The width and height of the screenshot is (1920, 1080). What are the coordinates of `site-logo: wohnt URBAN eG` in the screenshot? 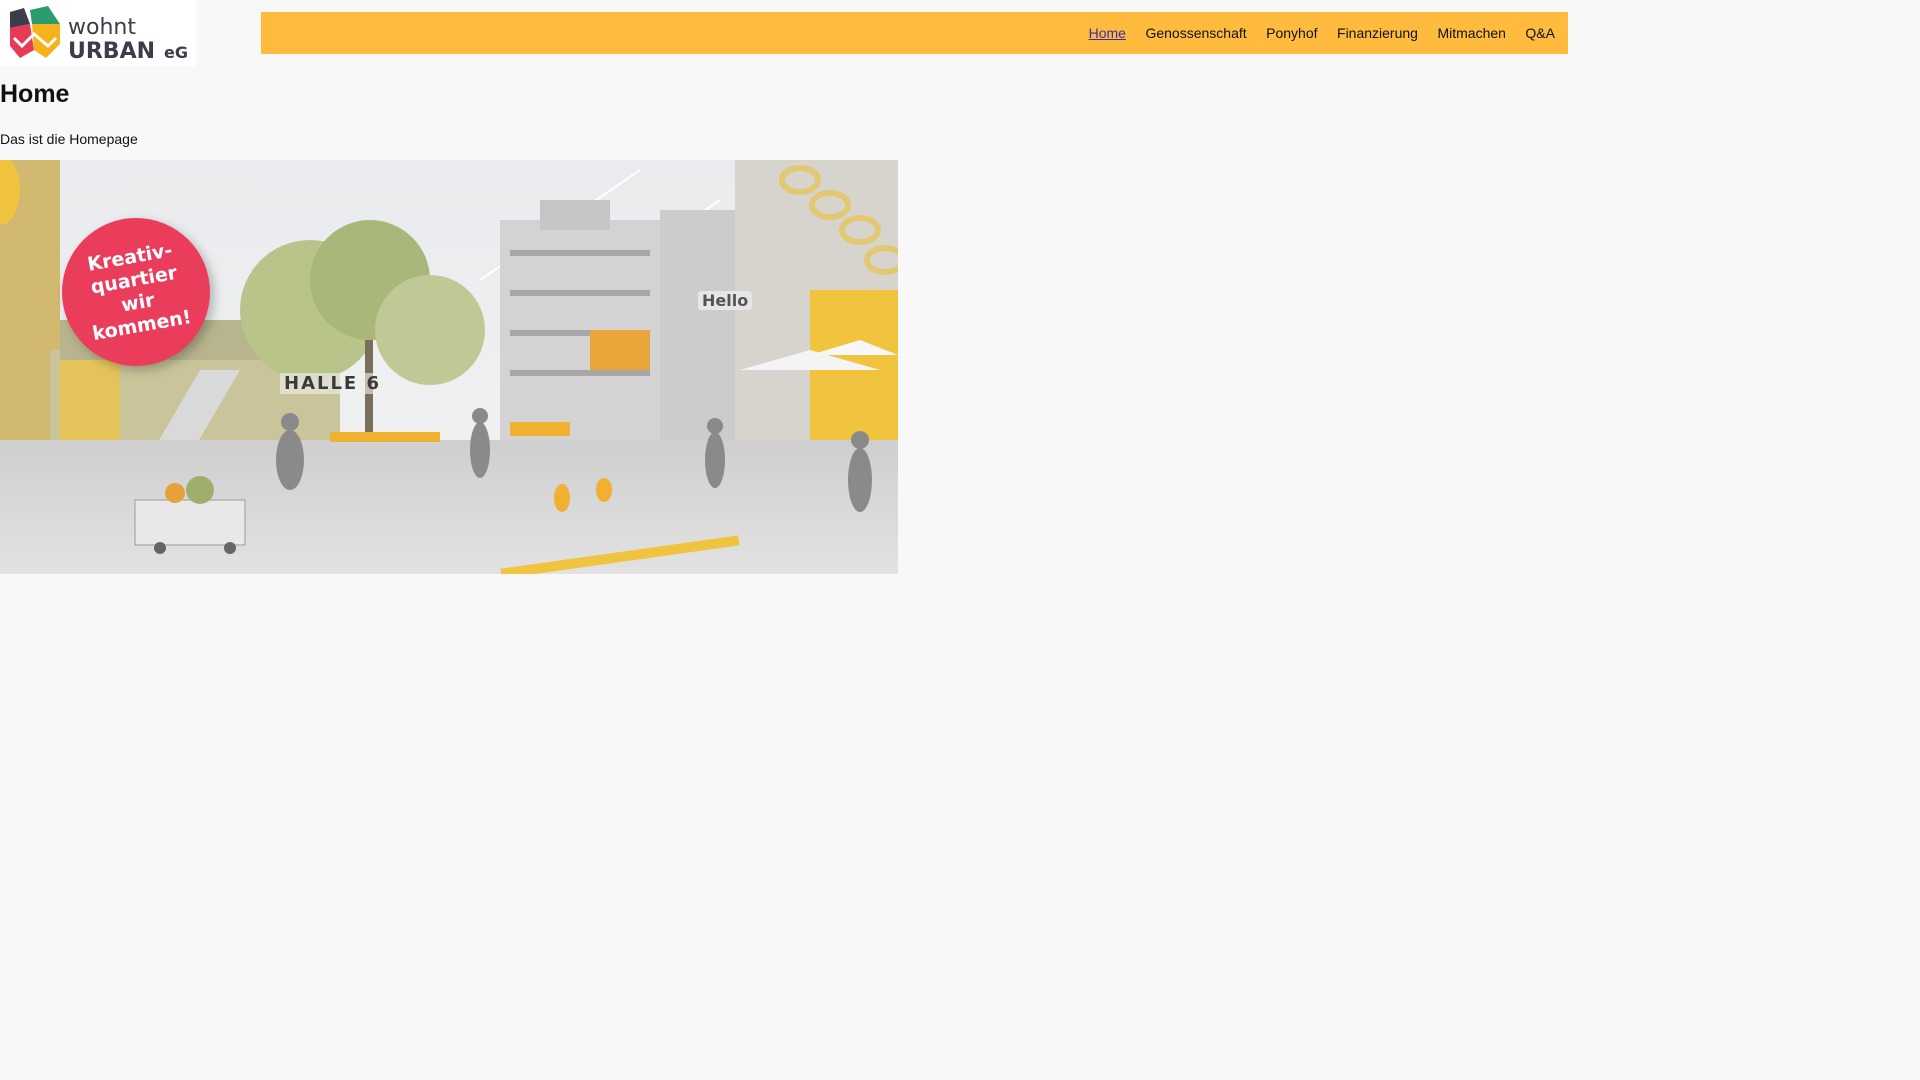 It's located at (98, 33).